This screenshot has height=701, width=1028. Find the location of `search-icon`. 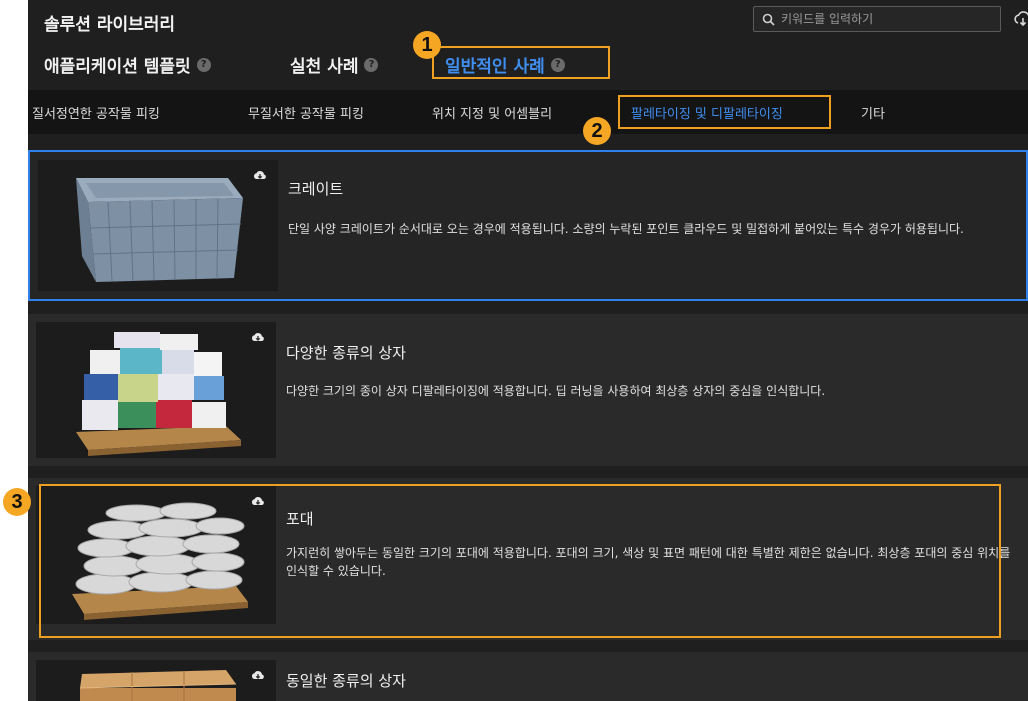

search-icon is located at coordinates (768, 19).